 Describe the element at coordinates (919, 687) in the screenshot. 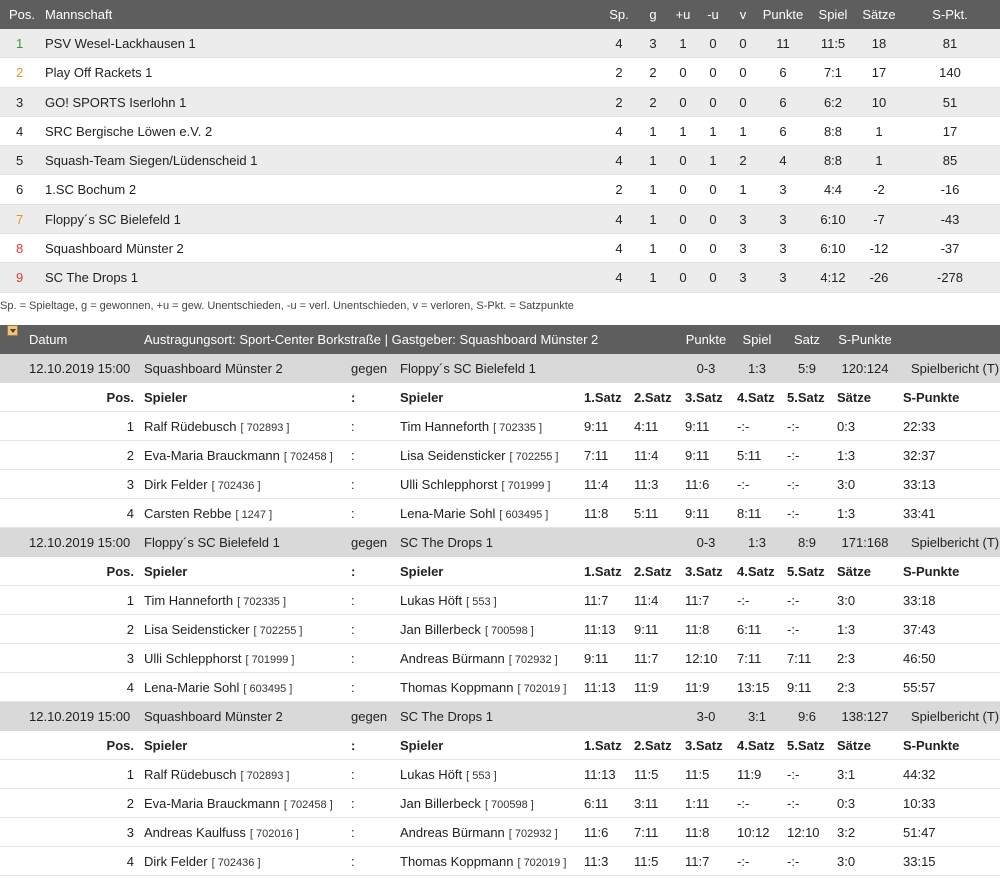

I see `s-punkte: 55:57` at that location.